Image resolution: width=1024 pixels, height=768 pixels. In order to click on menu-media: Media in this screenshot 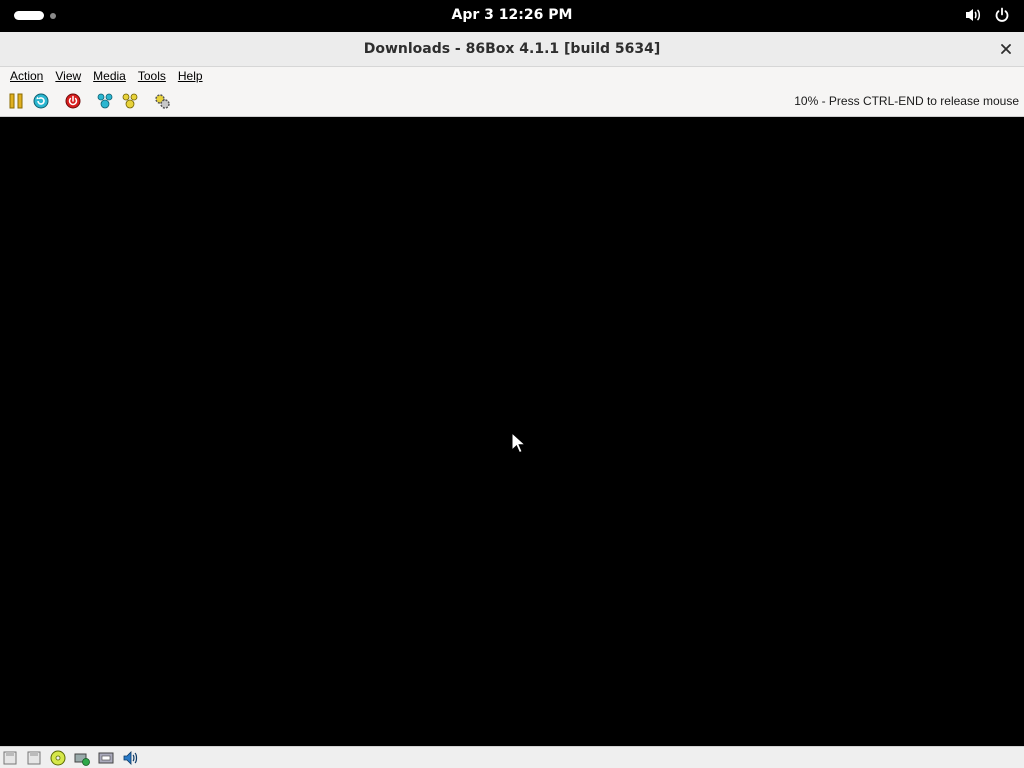, I will do `click(109, 76)`.